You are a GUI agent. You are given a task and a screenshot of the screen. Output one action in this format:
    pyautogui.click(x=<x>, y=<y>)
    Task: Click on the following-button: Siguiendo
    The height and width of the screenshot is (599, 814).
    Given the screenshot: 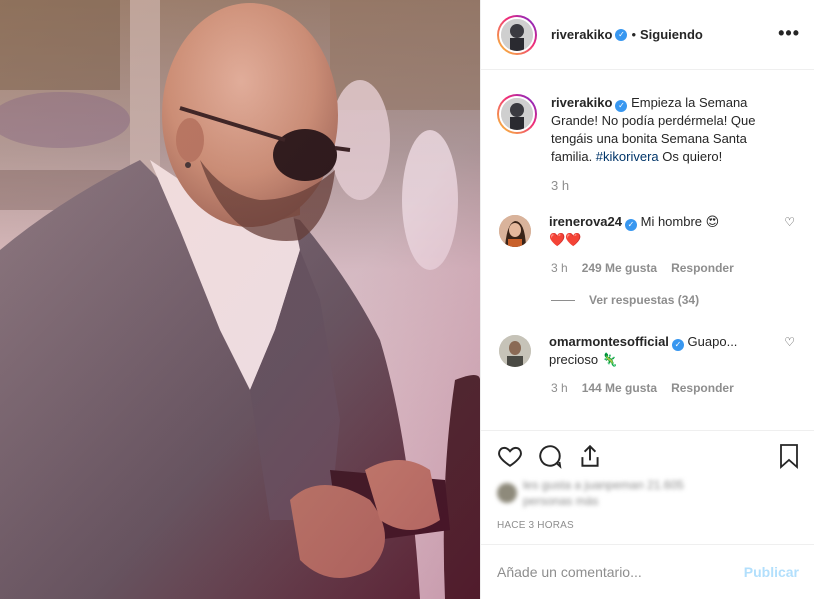 What is the action you would take?
    pyautogui.click(x=671, y=34)
    